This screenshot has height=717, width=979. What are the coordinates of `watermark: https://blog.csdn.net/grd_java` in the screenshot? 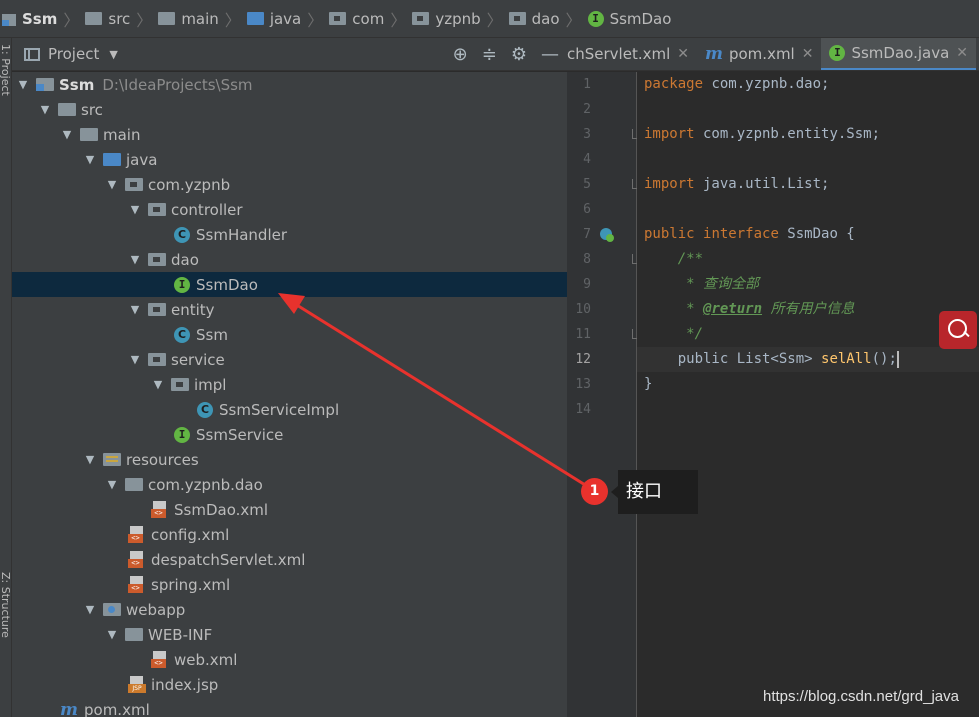 It's located at (861, 696).